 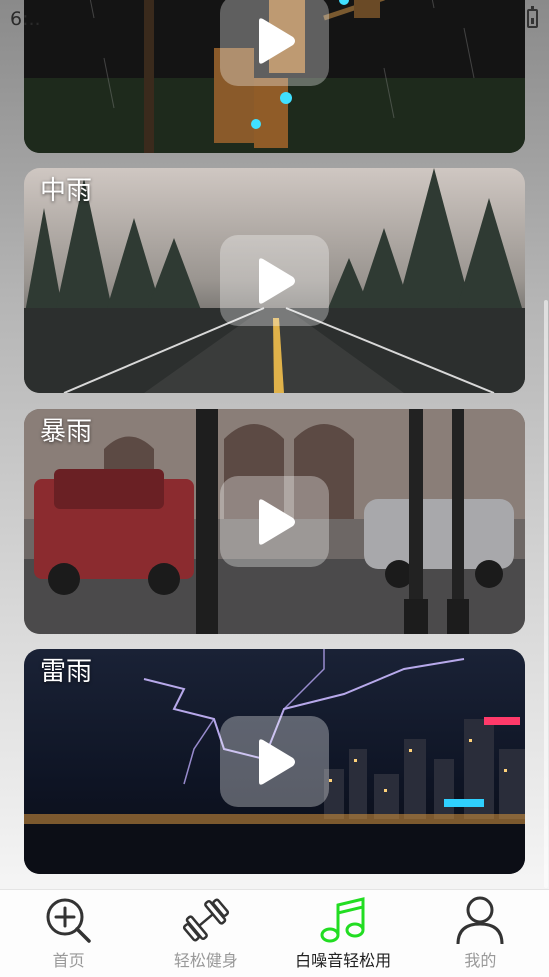 What do you see at coordinates (68, 920) in the screenshot?
I see `zoom-in-icon` at bounding box center [68, 920].